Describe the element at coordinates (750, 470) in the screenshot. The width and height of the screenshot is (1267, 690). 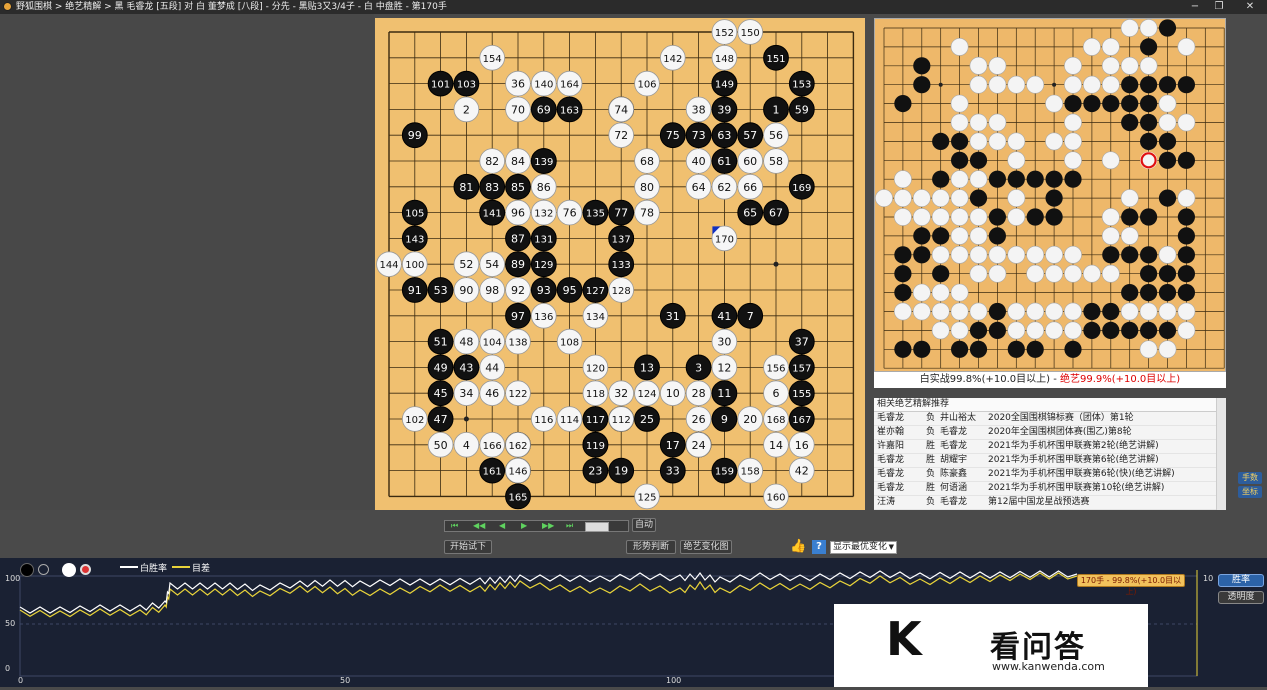
I see `white-stone: 158` at that location.